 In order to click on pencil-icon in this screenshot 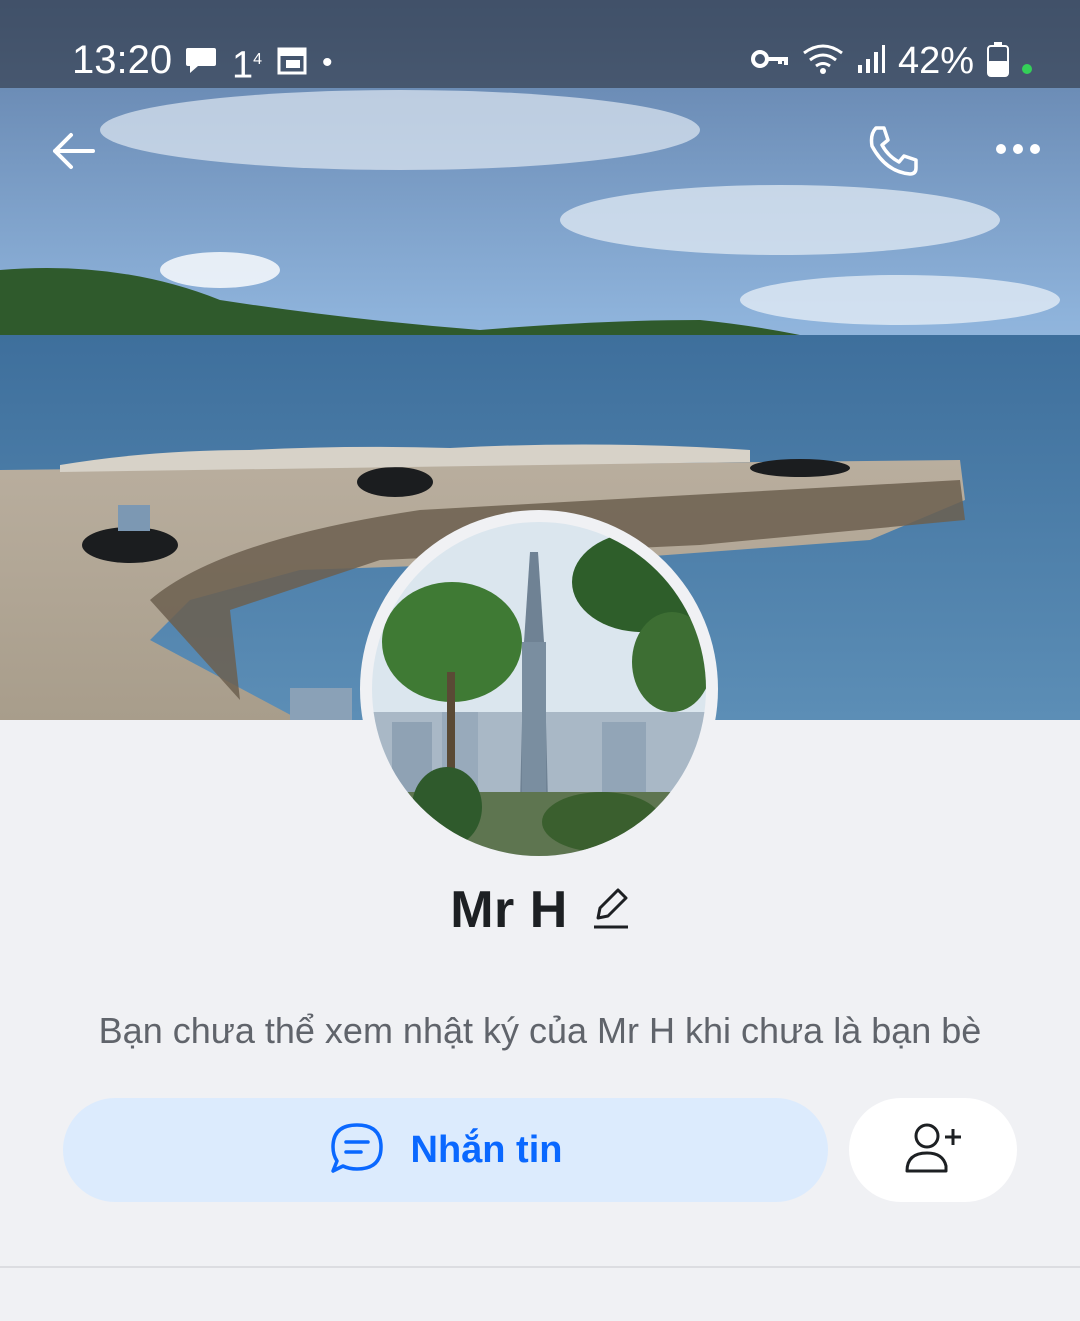, I will do `click(610, 911)`.